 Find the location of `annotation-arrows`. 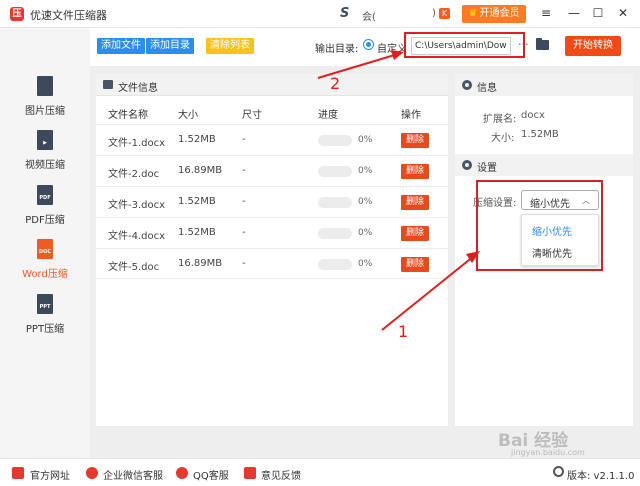

annotation-arrows is located at coordinates (398, 190).